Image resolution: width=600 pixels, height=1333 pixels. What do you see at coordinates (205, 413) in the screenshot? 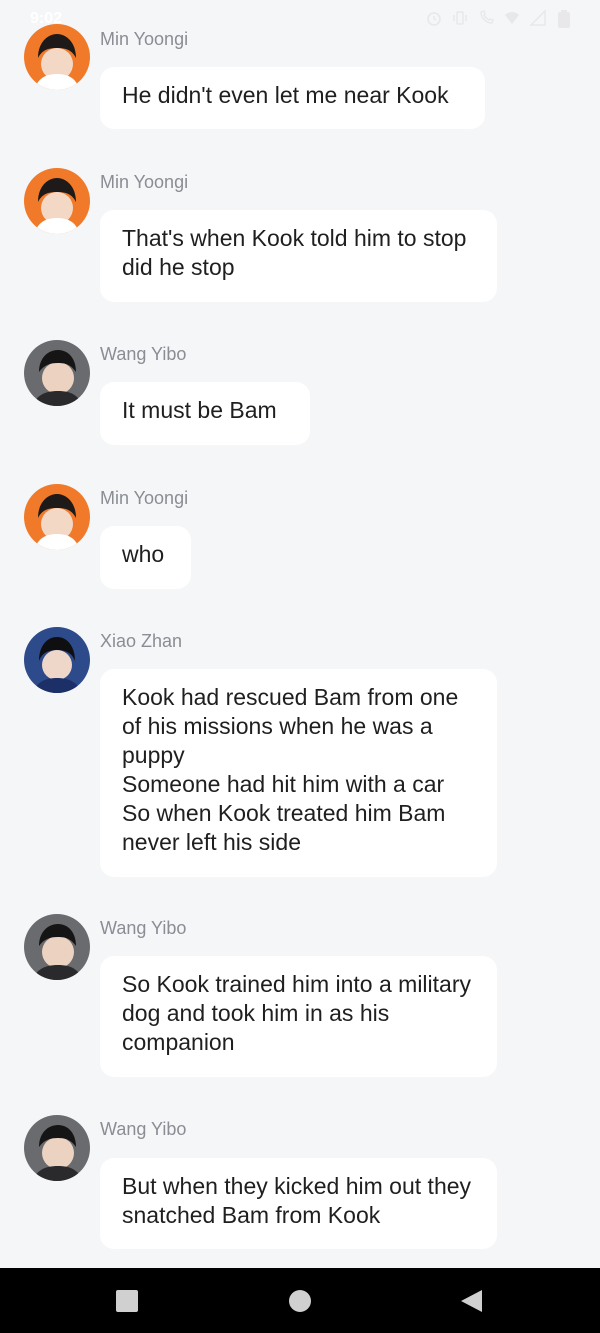
I see `message-bubble: It must be Bam` at bounding box center [205, 413].